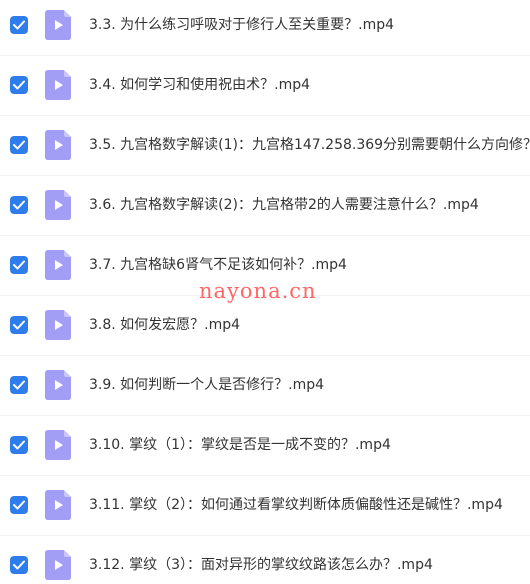 The height and width of the screenshot is (584, 530). I want to click on file-name: 3.8. 如何发宏愿？.mp4, so click(165, 325).